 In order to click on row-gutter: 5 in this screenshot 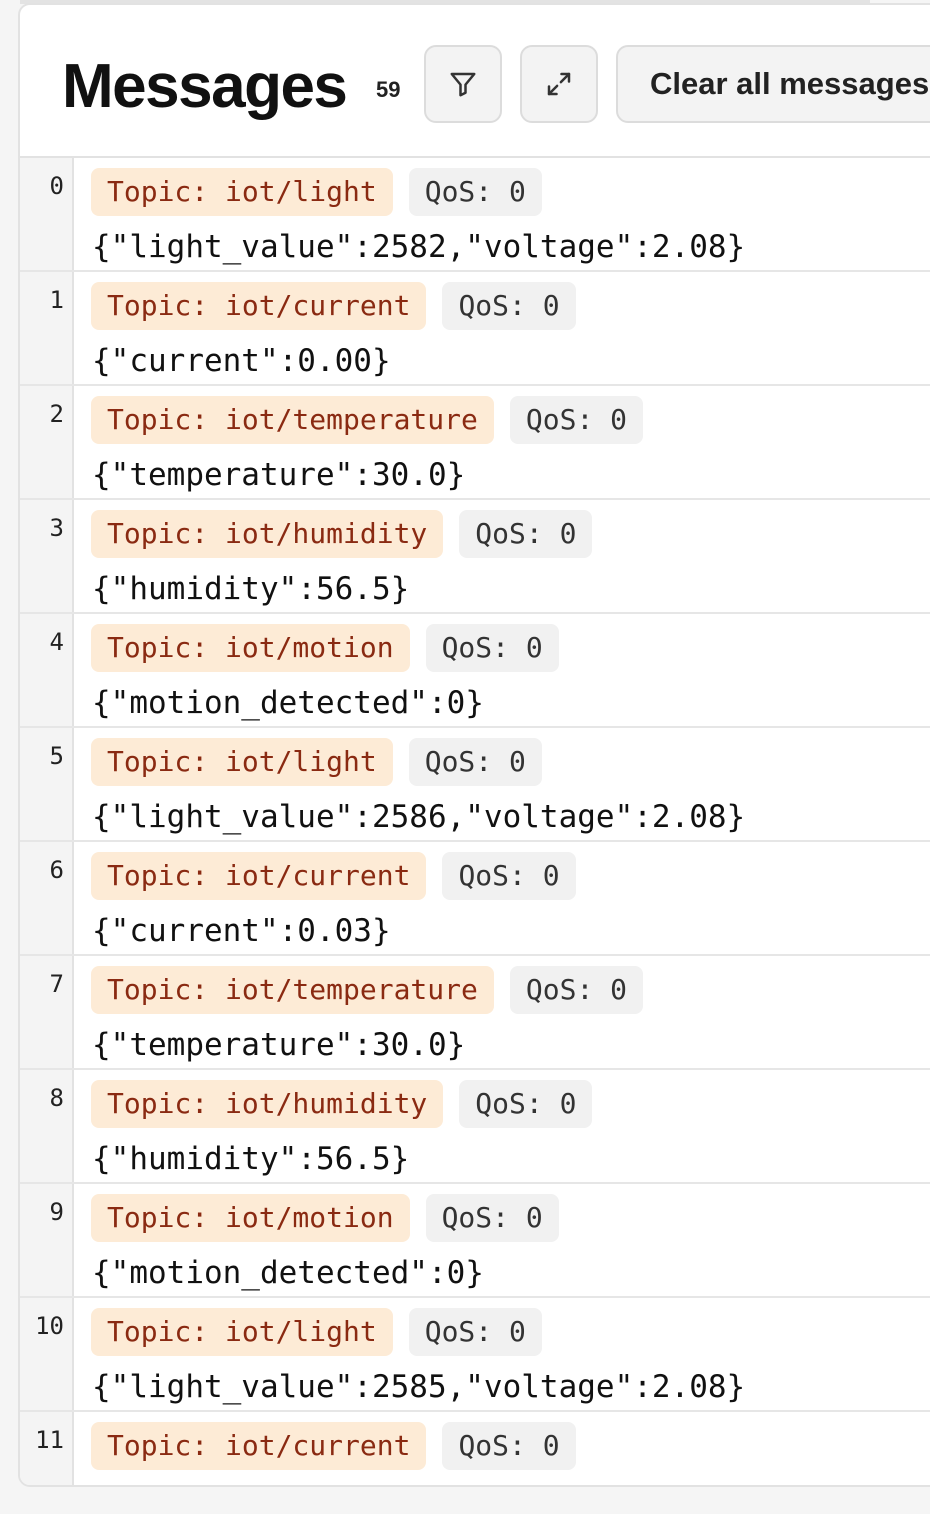, I will do `click(47, 784)`.